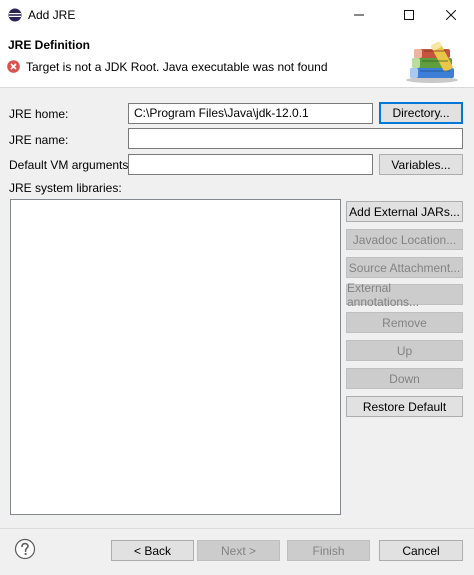 This screenshot has height=575, width=474. What do you see at coordinates (152, 550) in the screenshot?
I see `back-button: < Back` at bounding box center [152, 550].